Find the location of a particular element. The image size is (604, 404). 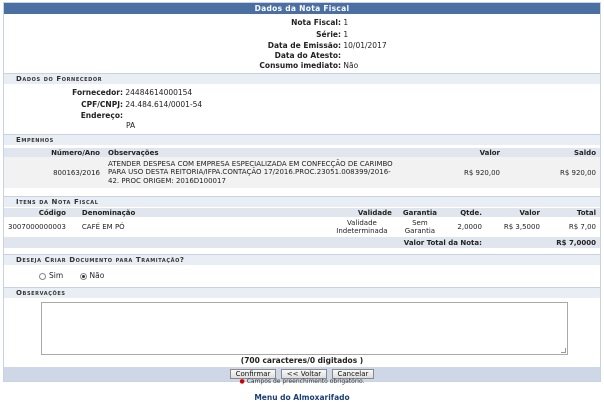

section-fornecedor: Dados do Fornecedor is located at coordinates (302, 78).